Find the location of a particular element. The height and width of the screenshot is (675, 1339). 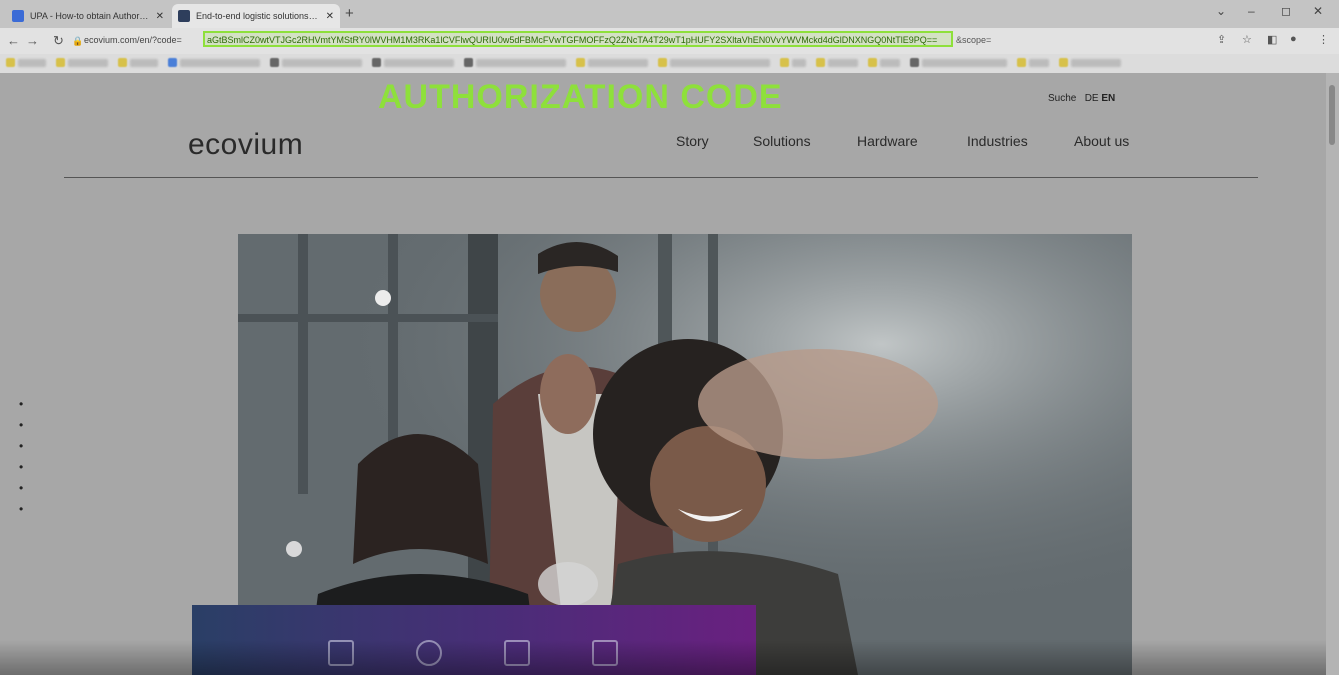

authorization-code-caption: AUTHORIZATION CODE is located at coordinates (580, 97).